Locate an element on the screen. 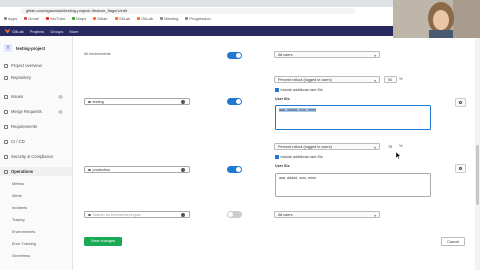 This screenshot has height=270, width=480. production-userids-textarea: aaa, ddddd, cccc, eeee is located at coordinates (353, 185).